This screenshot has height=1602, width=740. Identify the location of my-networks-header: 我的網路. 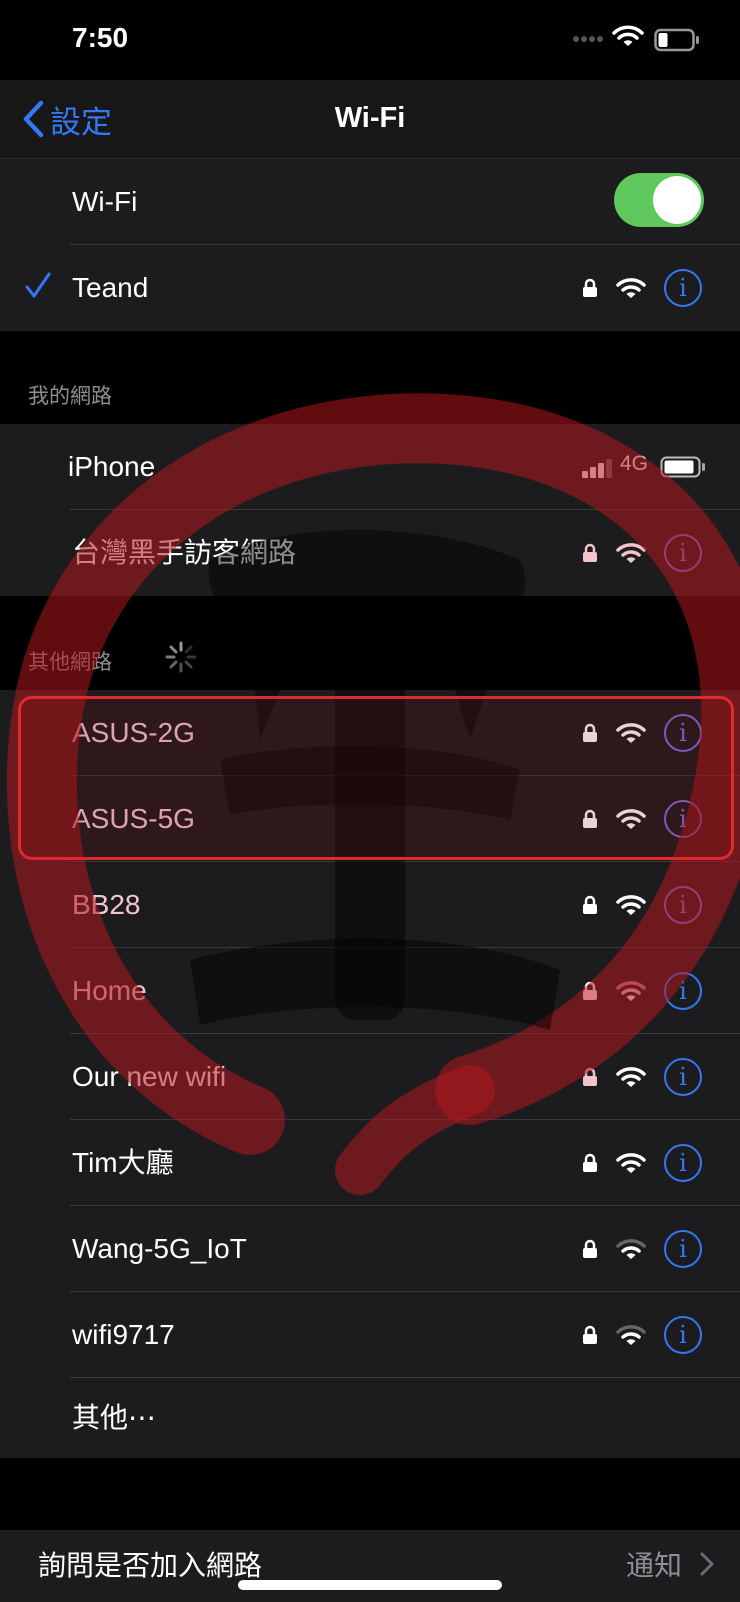
(70, 396).